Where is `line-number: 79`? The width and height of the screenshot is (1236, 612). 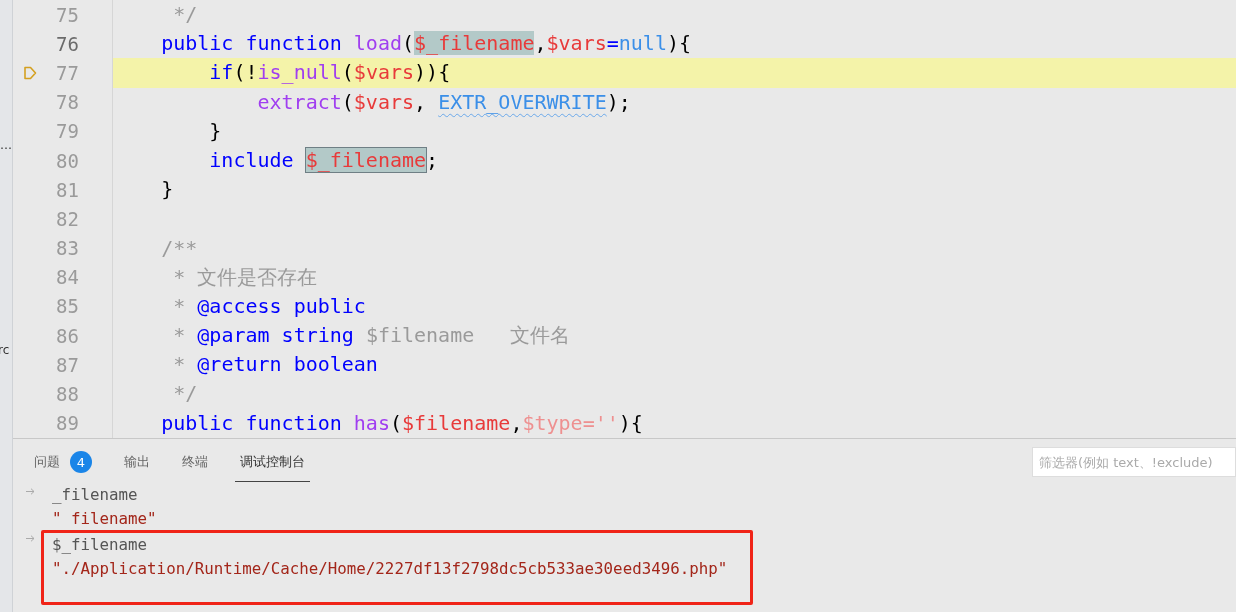
line-number: 79 is located at coordinates (67, 131).